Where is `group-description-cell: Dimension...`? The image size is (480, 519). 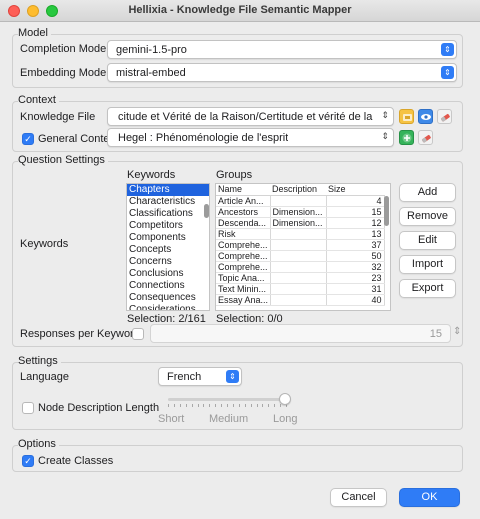
group-description-cell: Dimension... is located at coordinates (298, 212).